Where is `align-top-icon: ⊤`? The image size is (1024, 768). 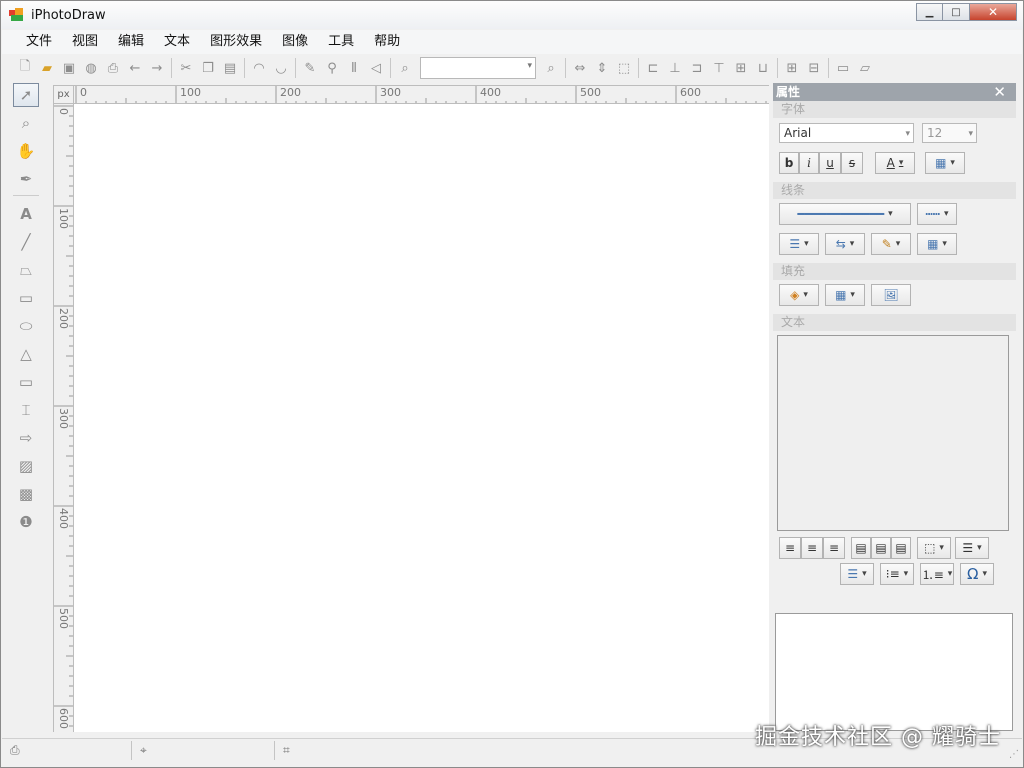 align-top-icon: ⊤ is located at coordinates (719, 68).